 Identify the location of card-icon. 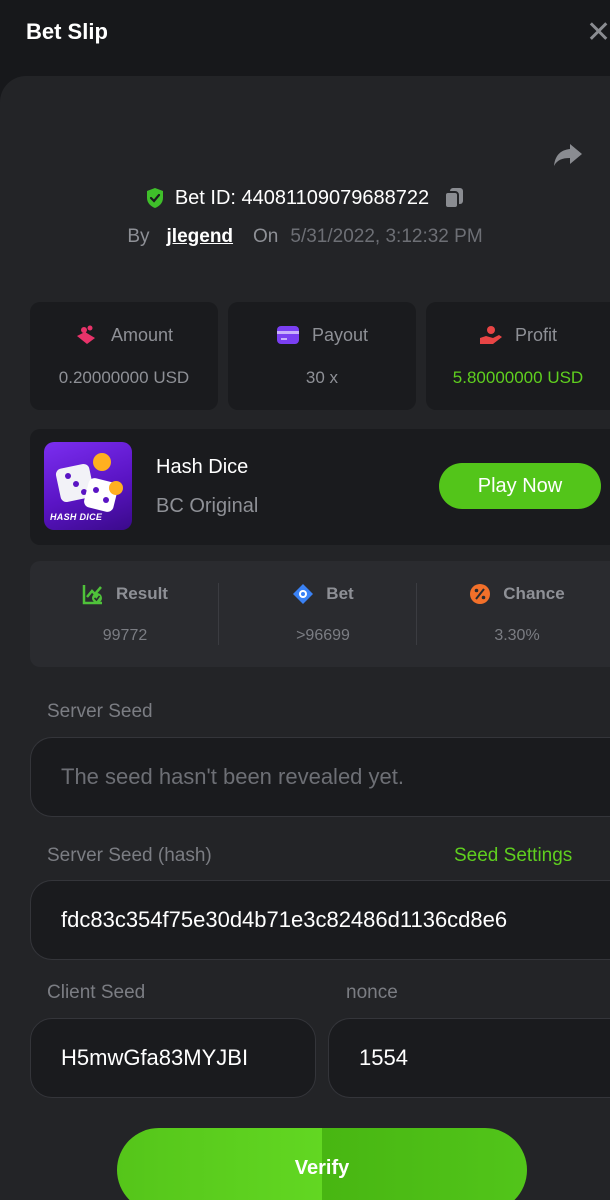
(287, 335).